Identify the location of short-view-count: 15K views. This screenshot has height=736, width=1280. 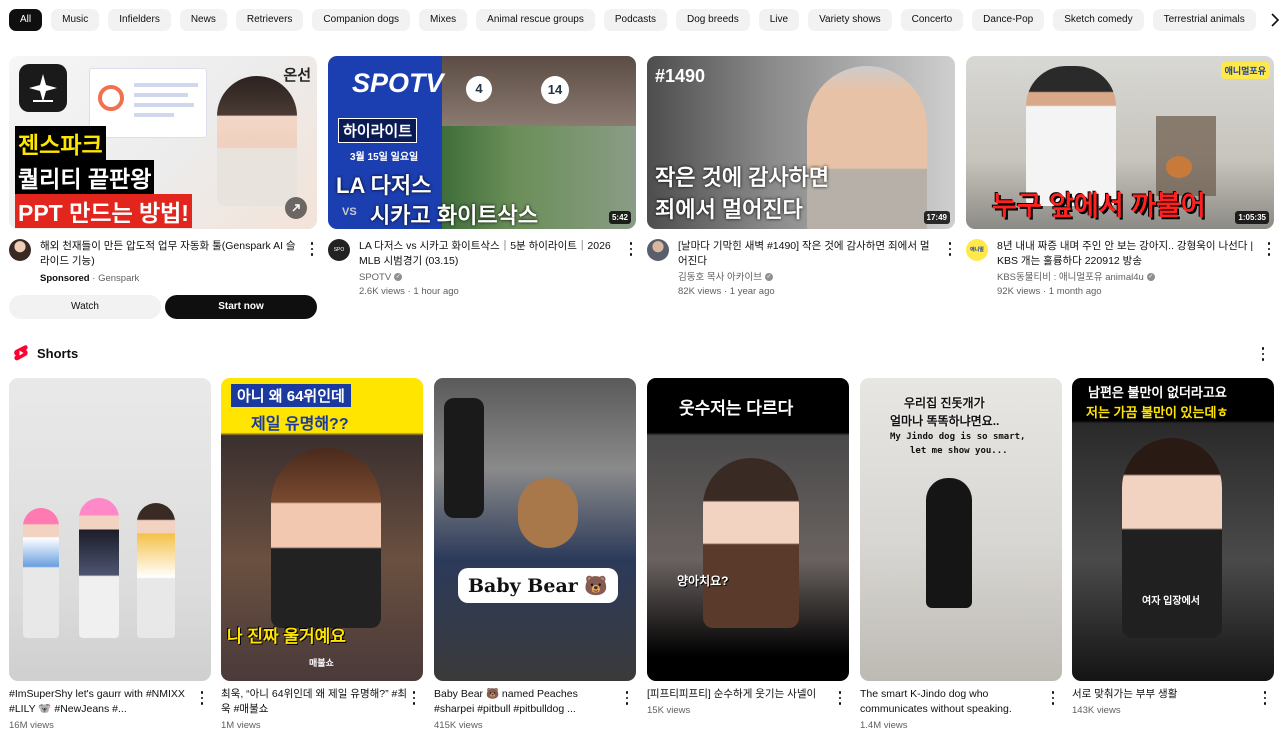
(669, 710).